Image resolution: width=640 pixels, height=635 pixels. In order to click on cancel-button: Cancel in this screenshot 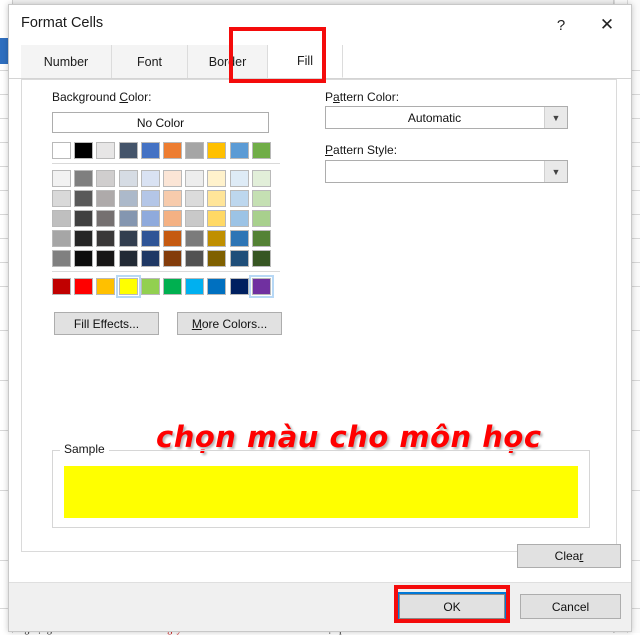, I will do `click(570, 606)`.